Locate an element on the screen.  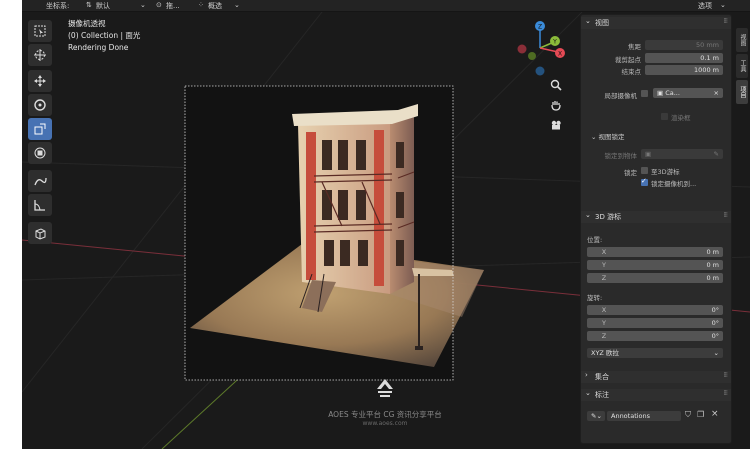
select-dropdown: 概选 is located at coordinates (215, 6).